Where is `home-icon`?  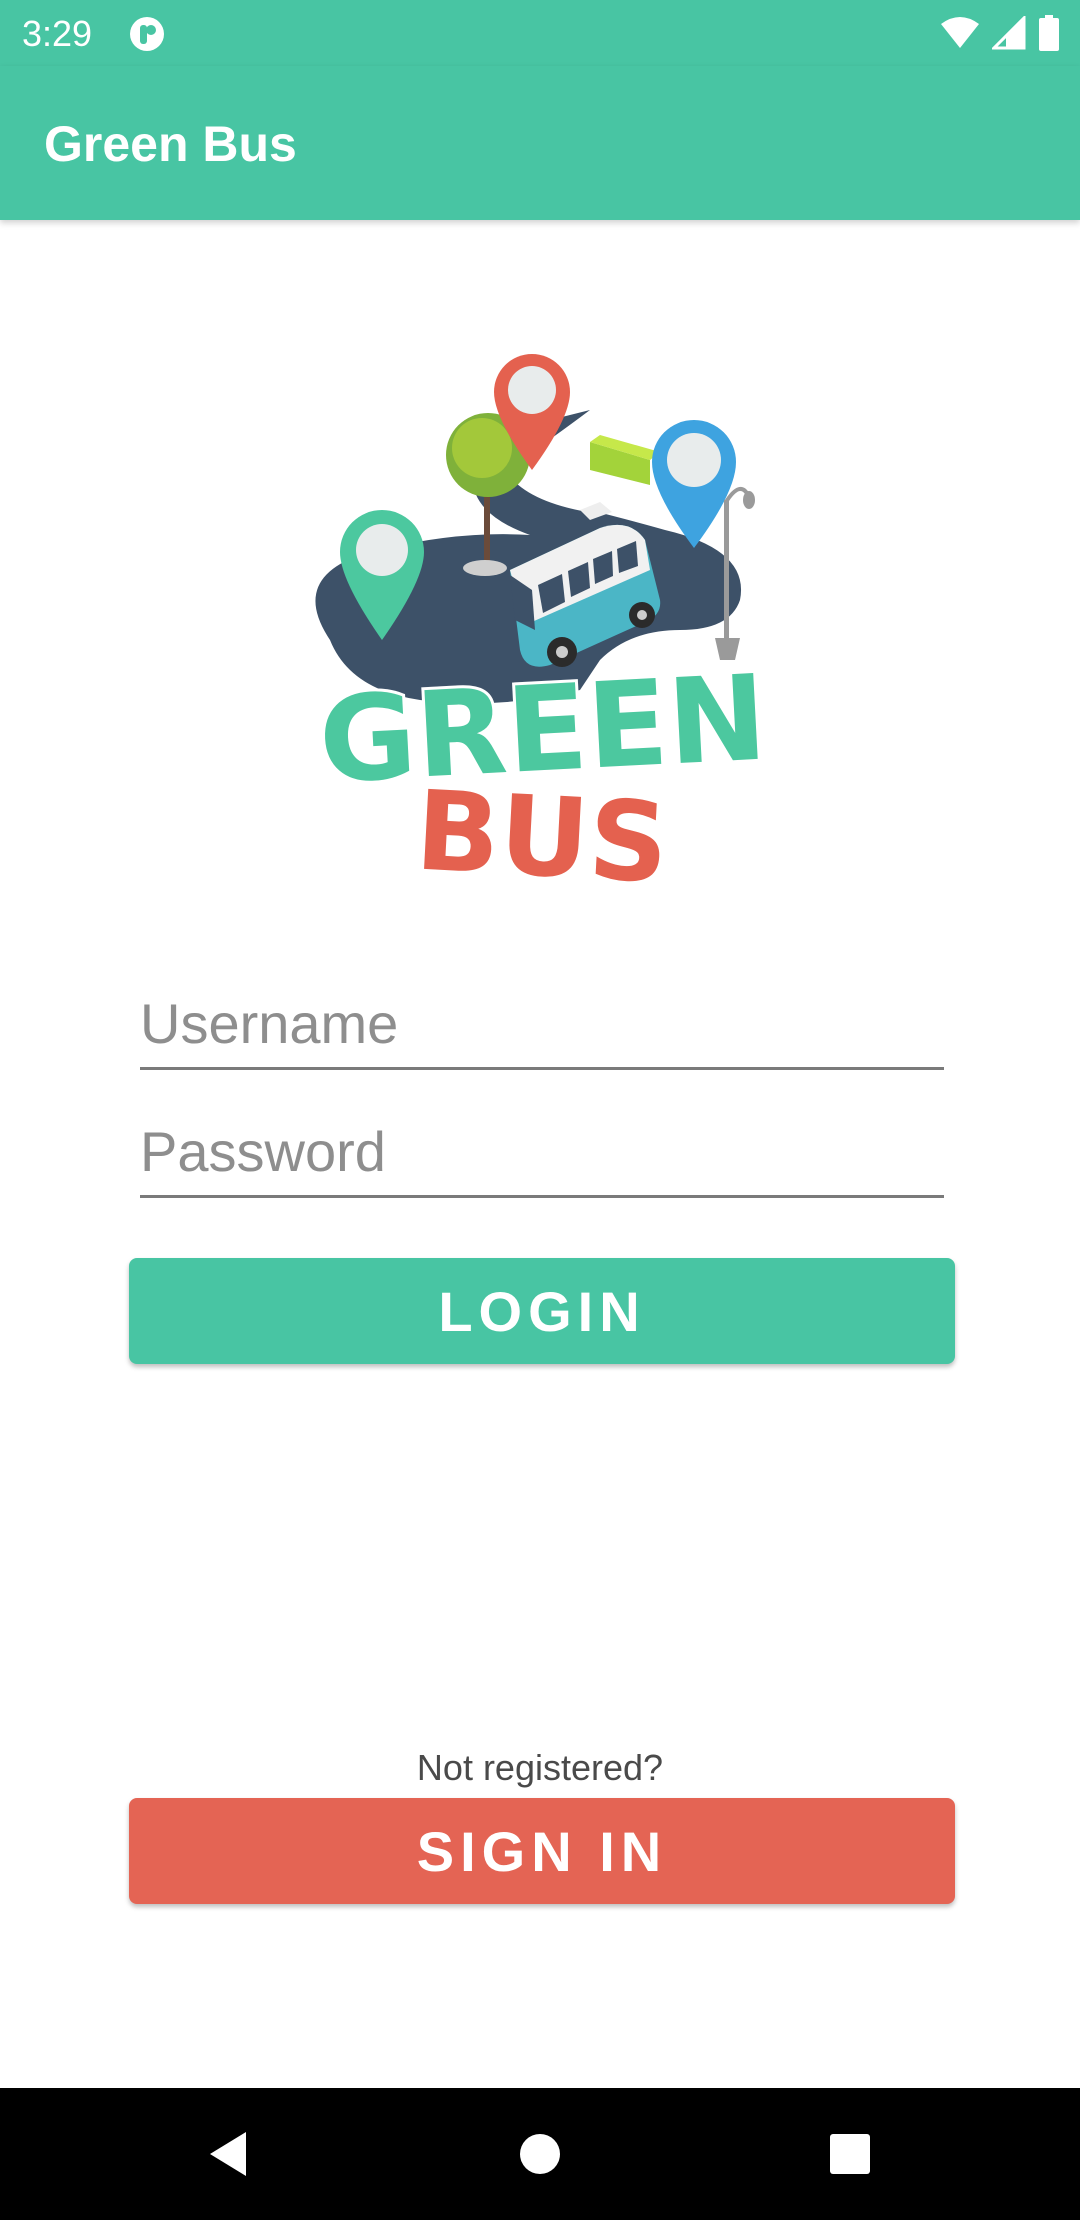 home-icon is located at coordinates (540, 2154).